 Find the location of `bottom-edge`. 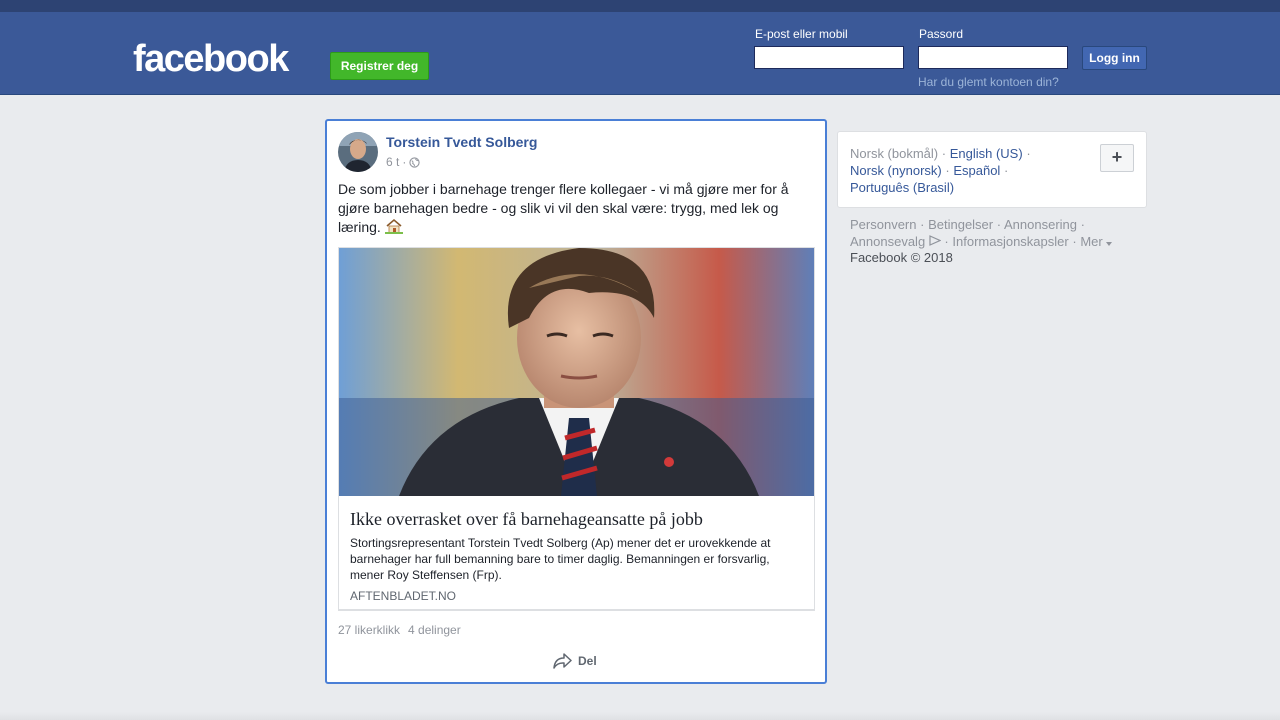

bottom-edge is located at coordinates (640, 716).